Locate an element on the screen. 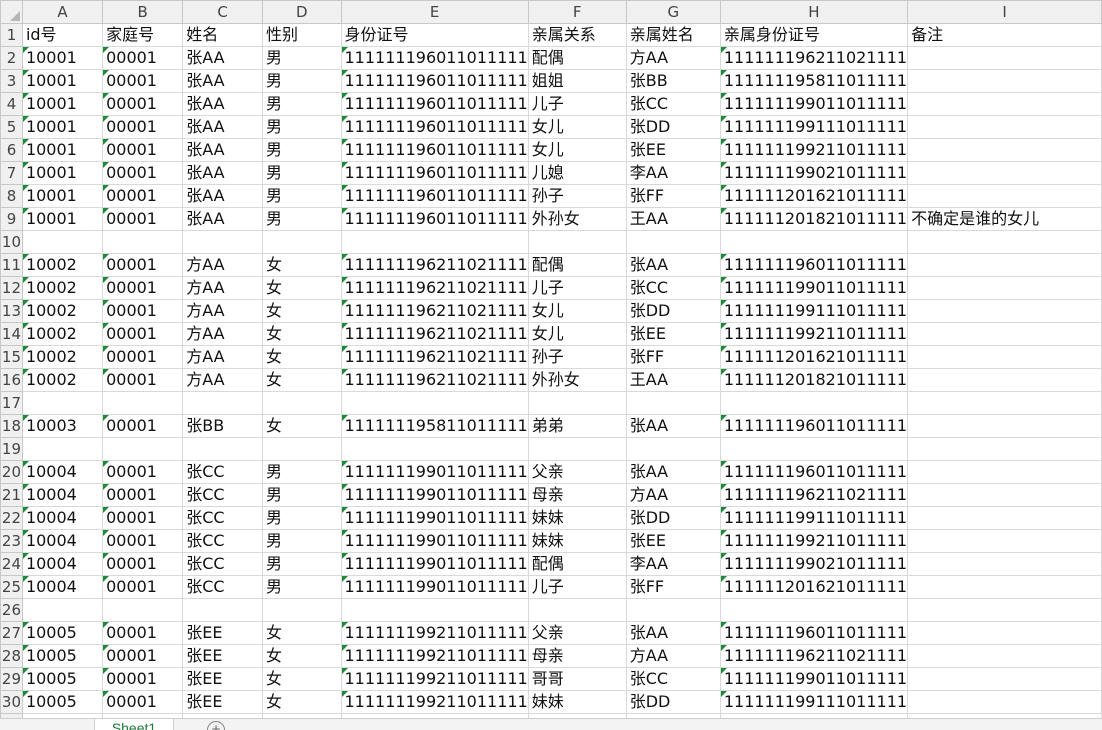  row-header: 9 is located at coordinates (11, 219).